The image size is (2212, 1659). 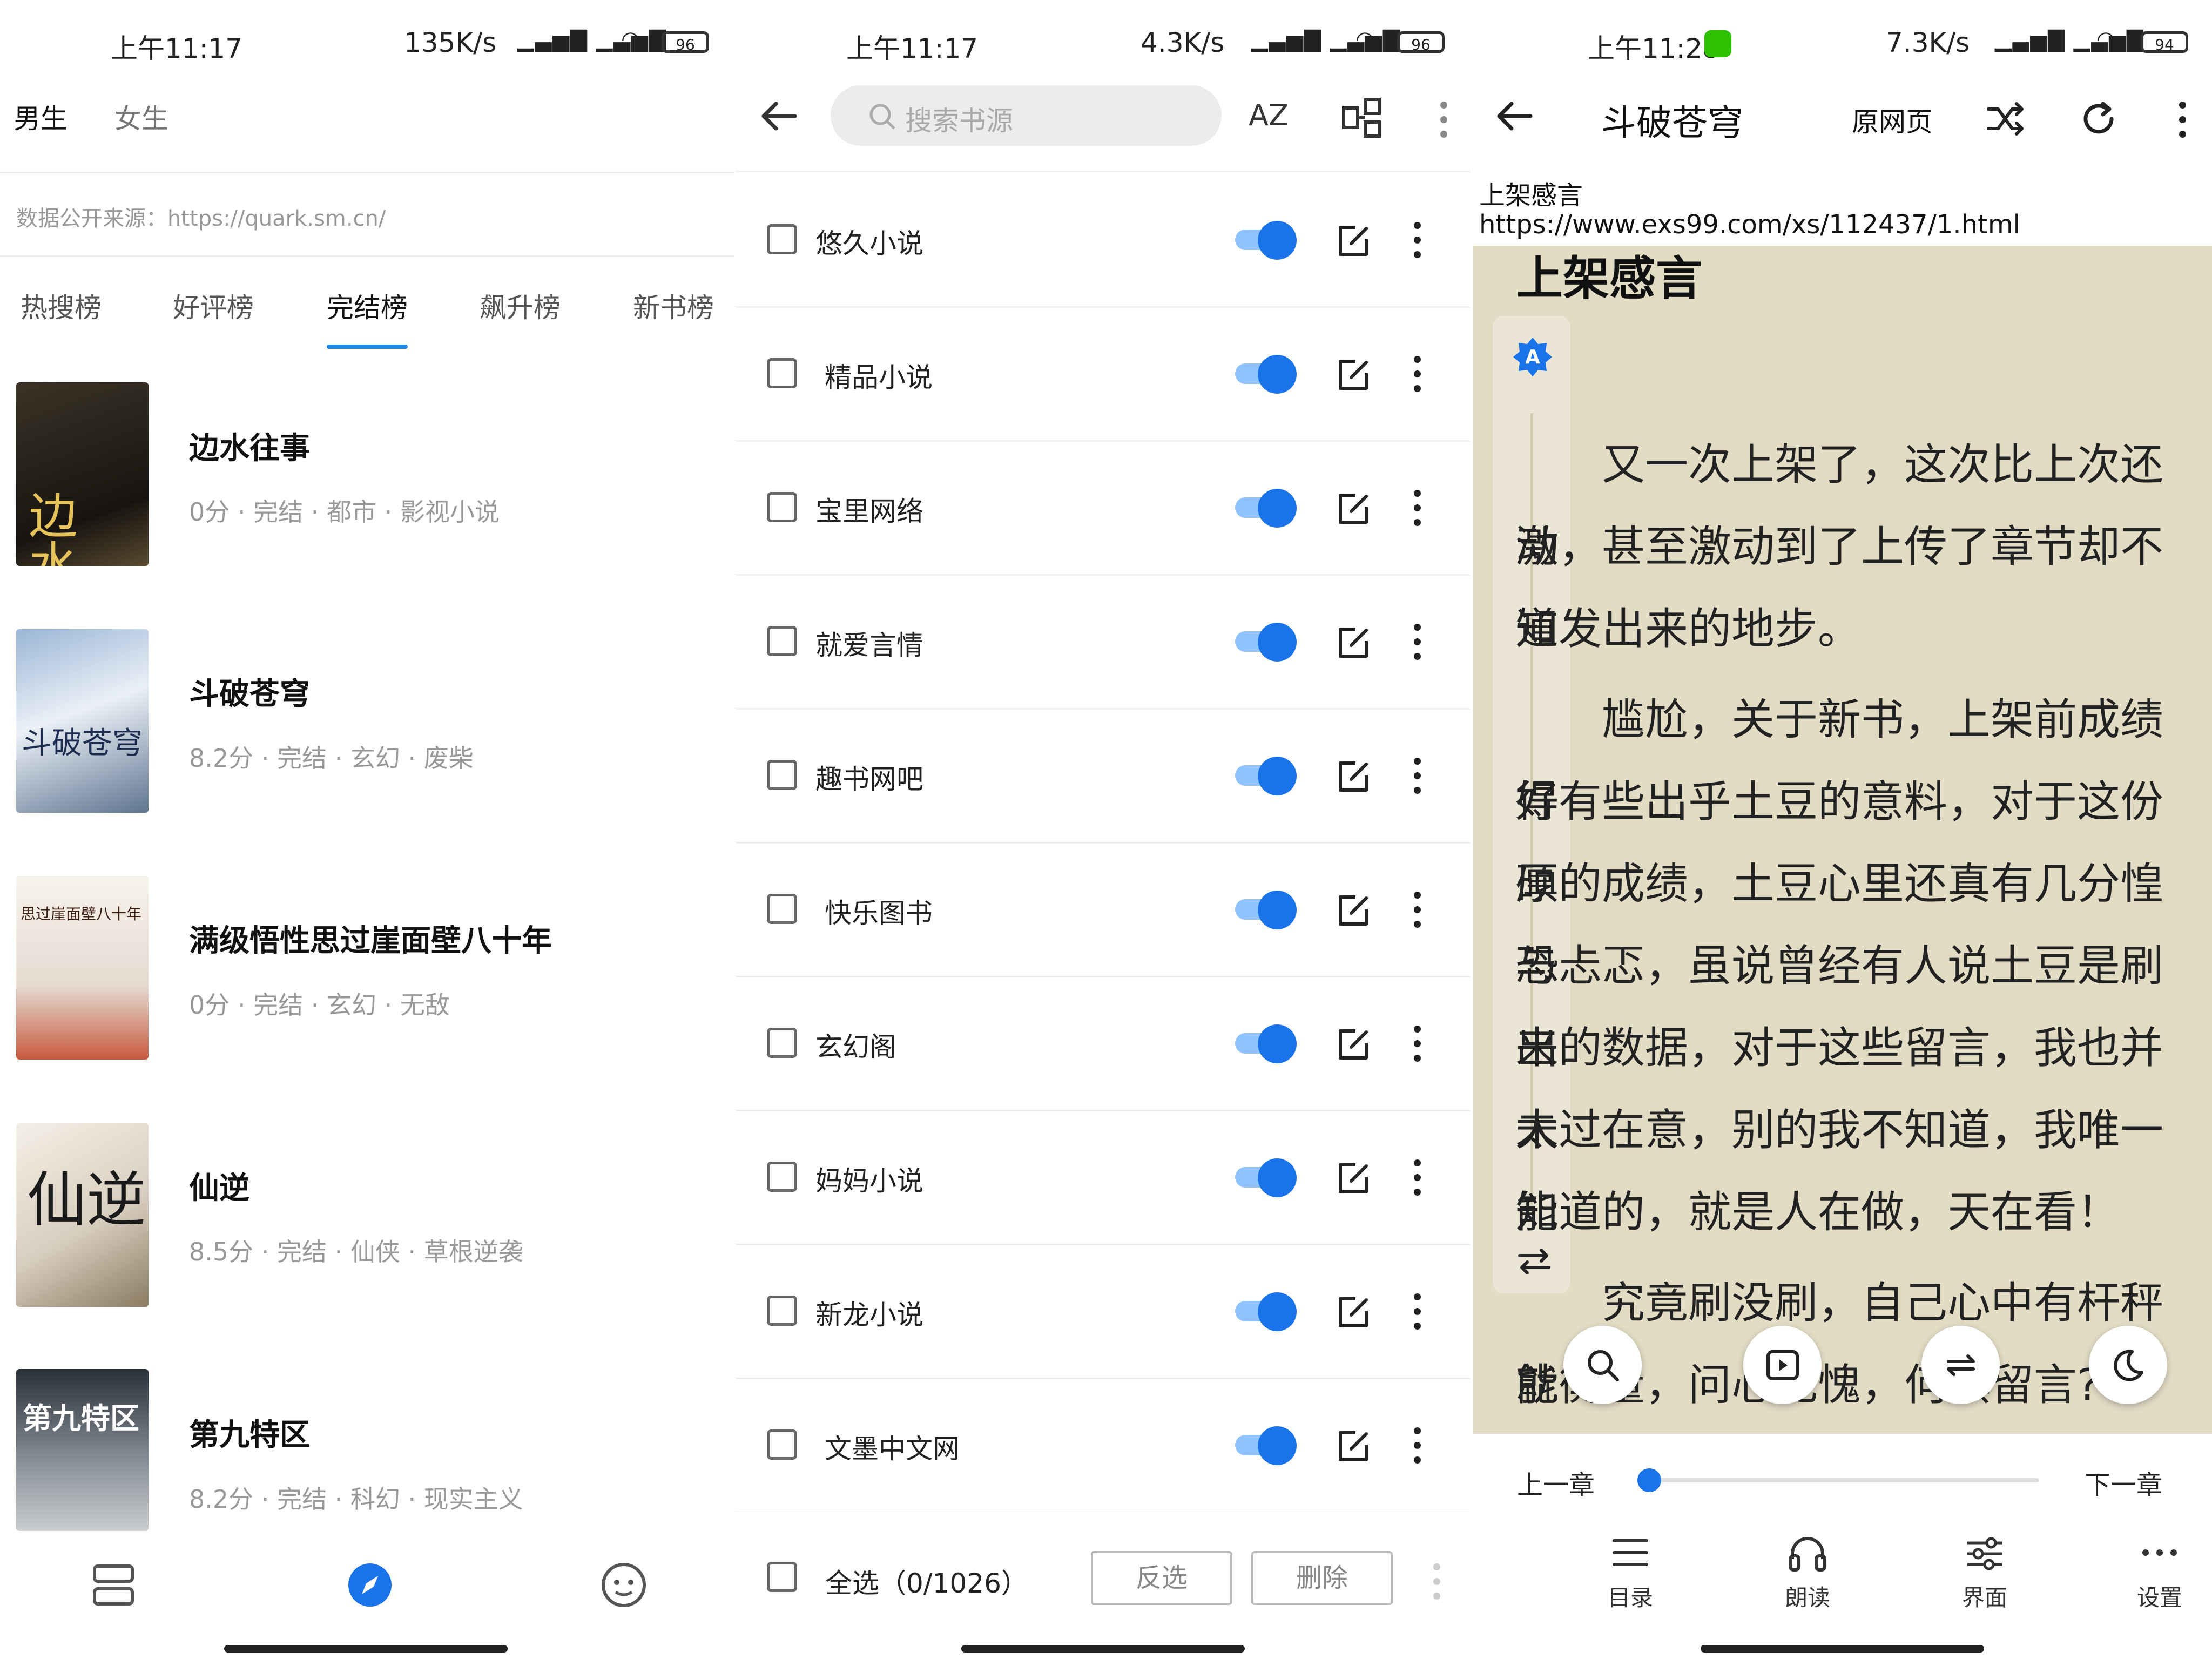 What do you see at coordinates (1103, 1177) in the screenshot?
I see `source-row: 妈妈小说` at bounding box center [1103, 1177].